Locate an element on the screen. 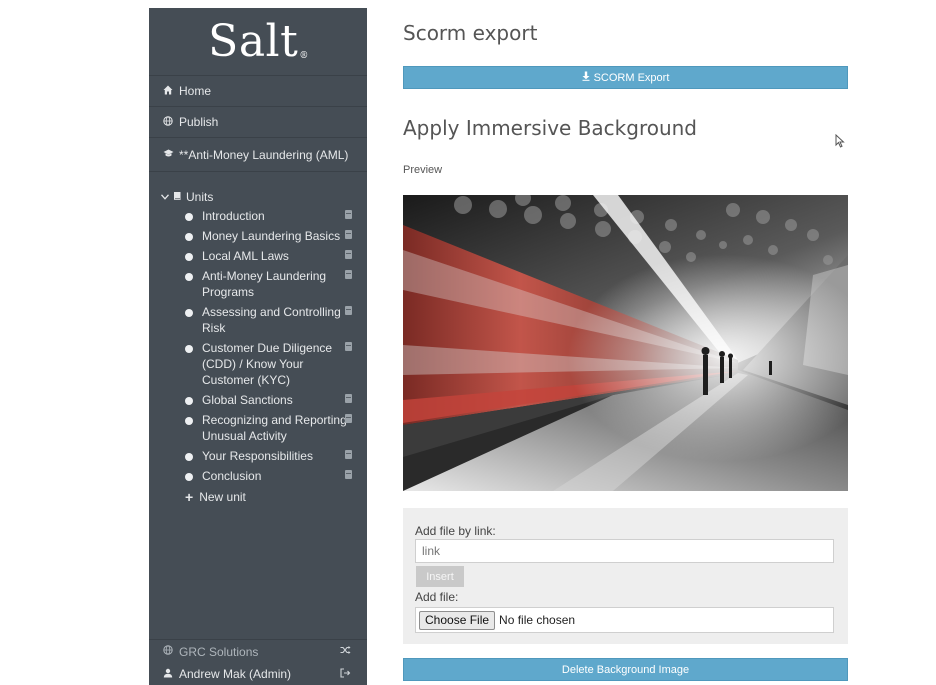 Image resolution: width=936 pixels, height=685 pixels. sidebar-footer: GRC Solutions Andrew Mak (Admin) is located at coordinates (258, 662).